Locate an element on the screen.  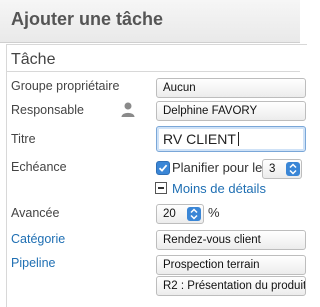
responsable-select: Delphine FAVORY is located at coordinates (231, 111).